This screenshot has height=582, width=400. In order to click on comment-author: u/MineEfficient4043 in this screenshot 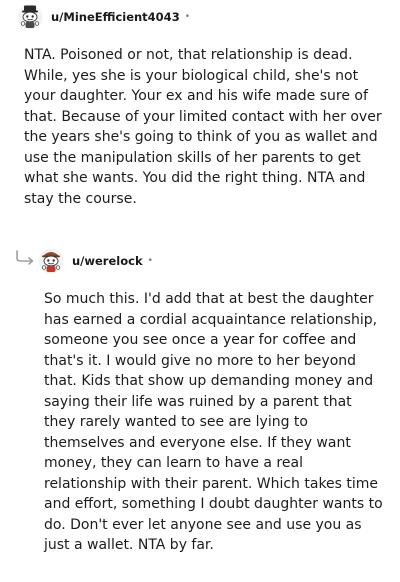, I will do `click(115, 17)`.